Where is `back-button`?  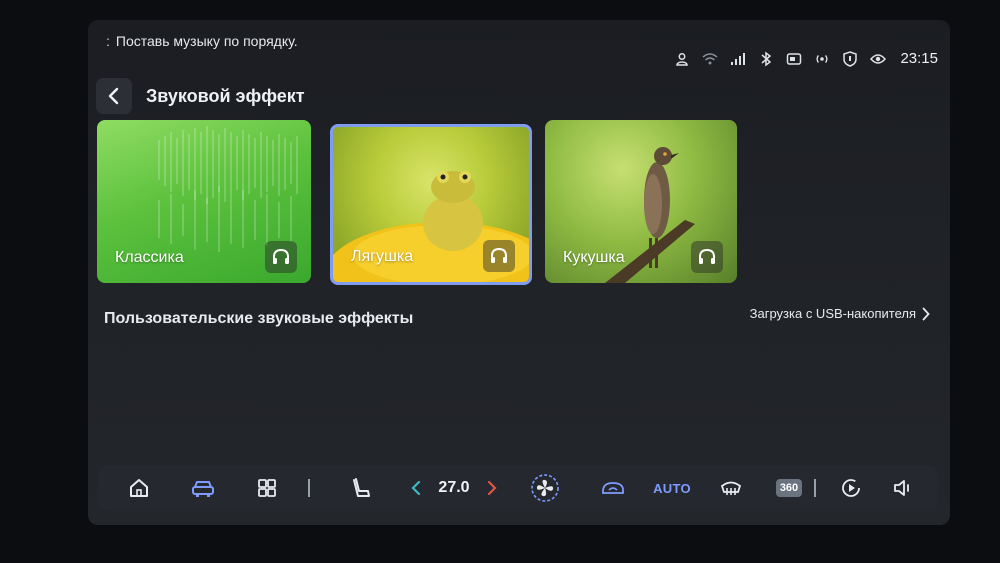 back-button is located at coordinates (114, 96).